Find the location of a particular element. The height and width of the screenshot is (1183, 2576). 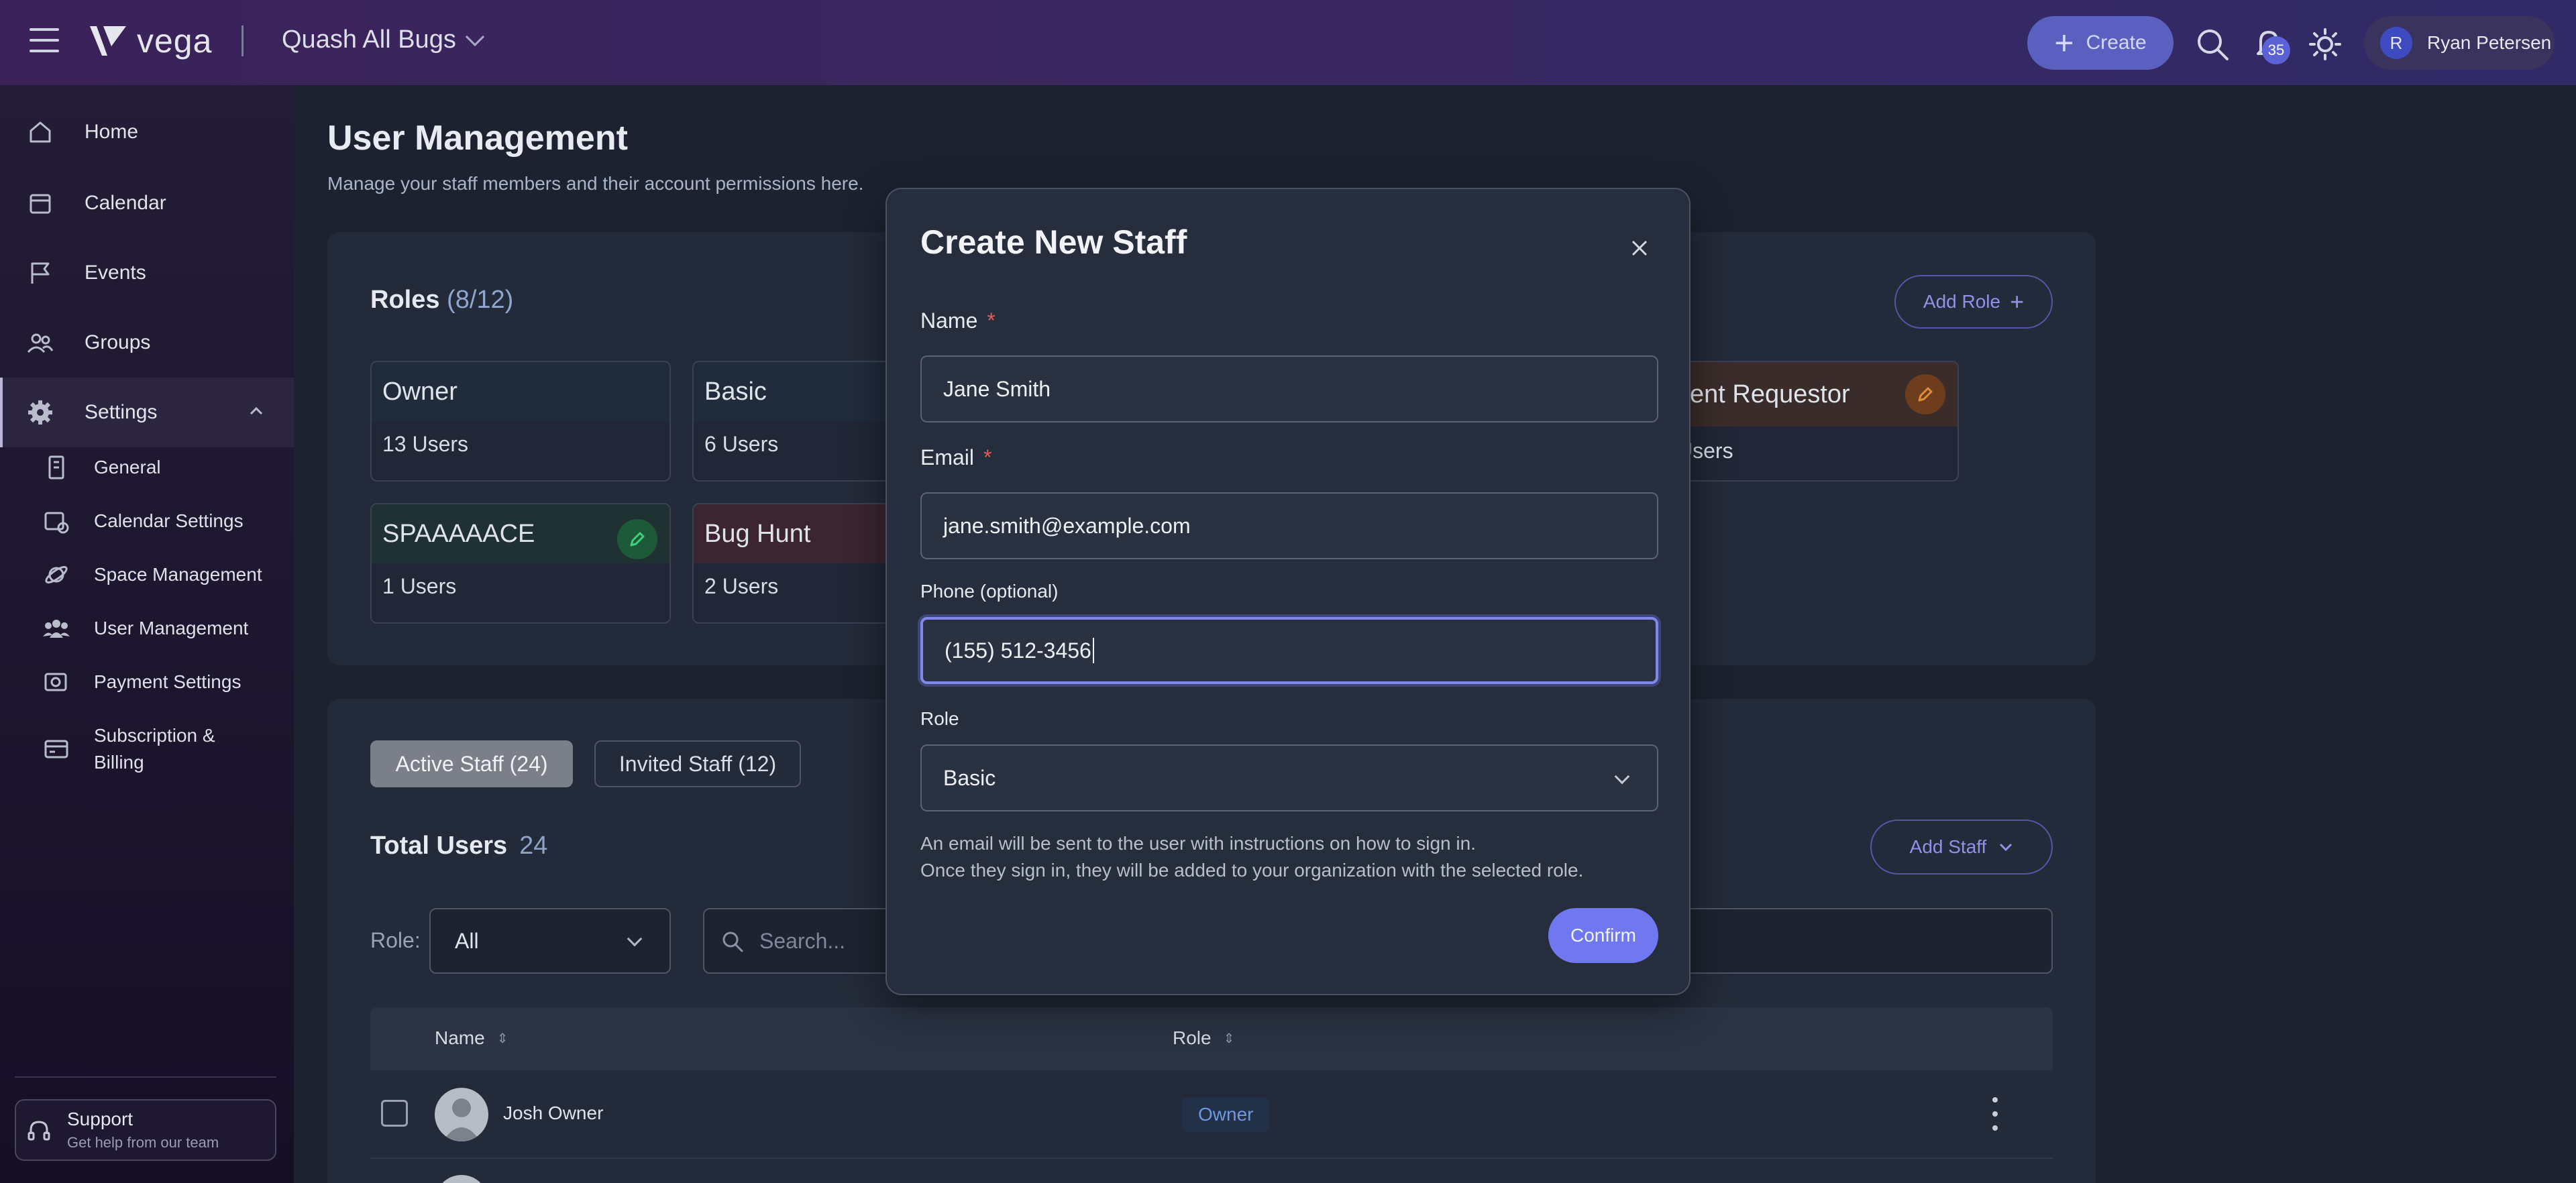

role-filter-select: All is located at coordinates (550, 941).